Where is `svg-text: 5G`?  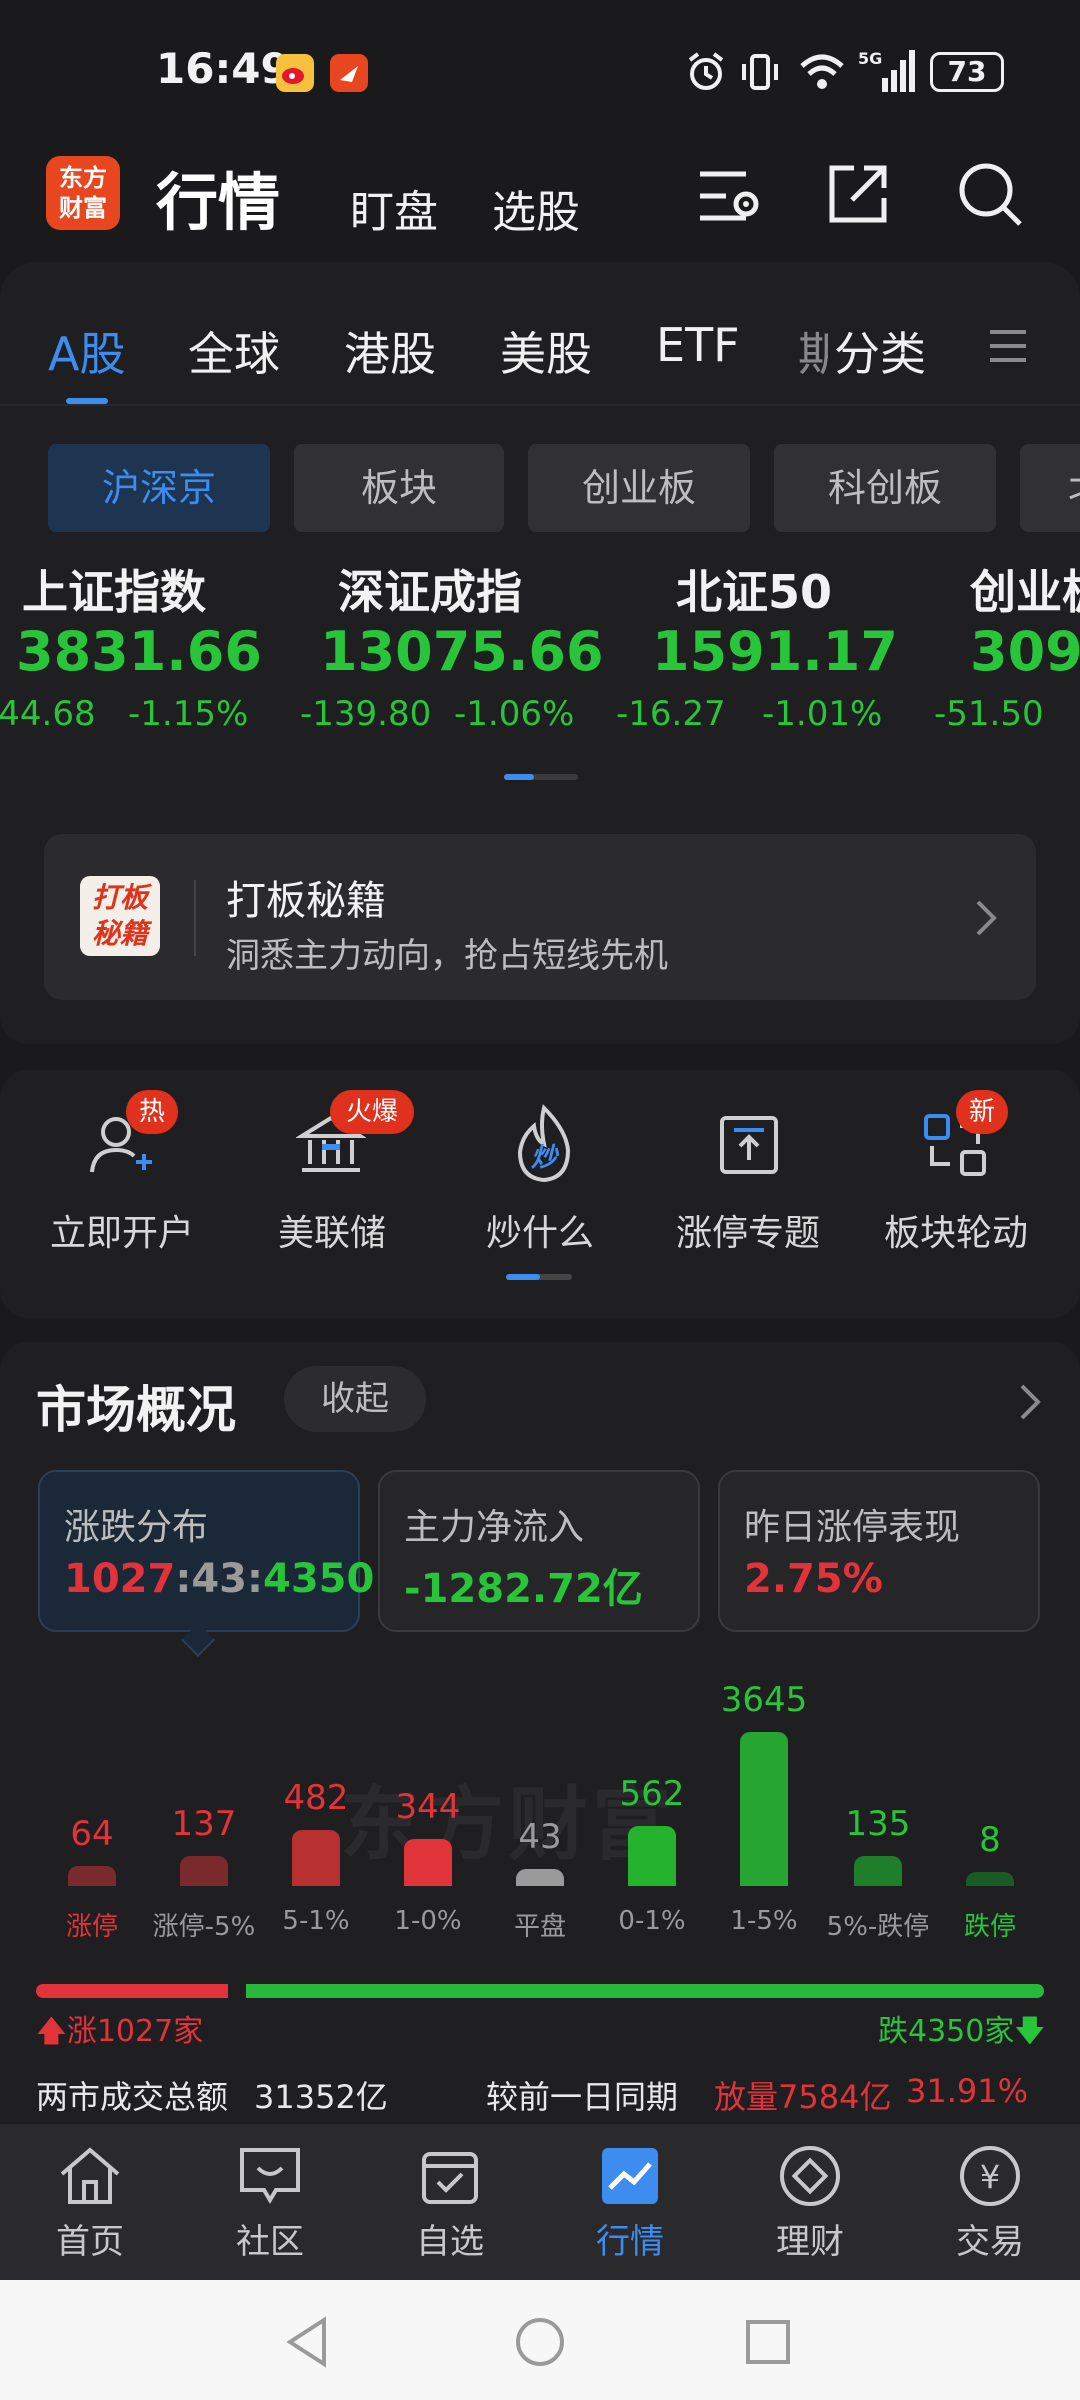
svg-text: 5G is located at coordinates (870, 58).